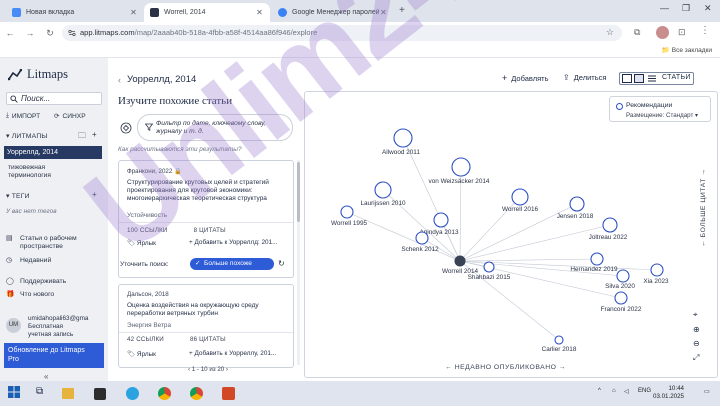  Describe the element at coordinates (10, 33) in the screenshot. I see `back-icon: ←` at that location.